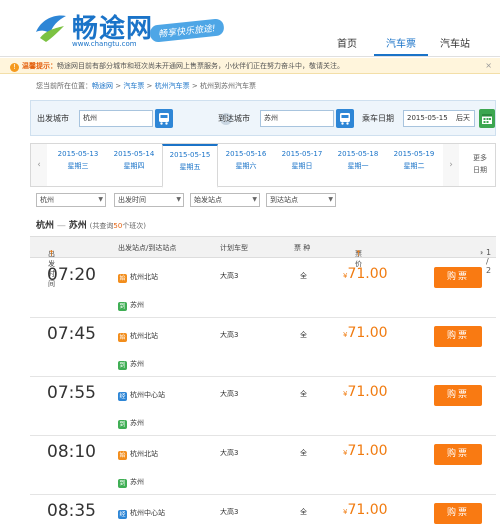  I want to click on breadcrumb-current: 杭州到苏州汽车票, so click(227, 86).